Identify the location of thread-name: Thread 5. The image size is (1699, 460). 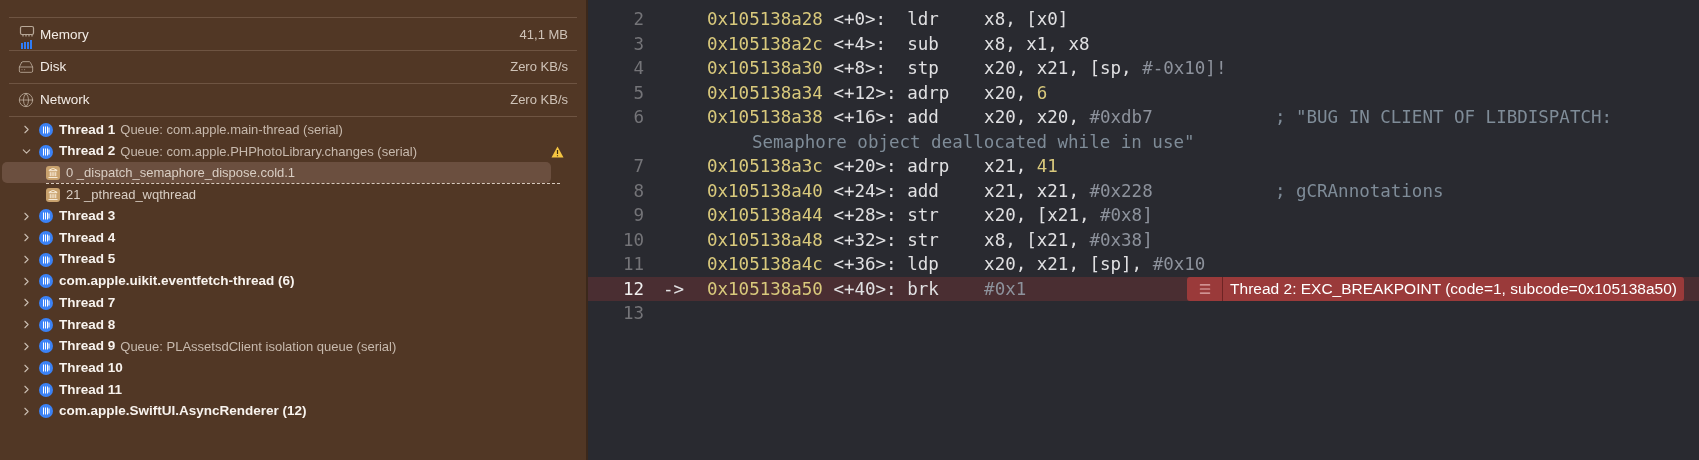
(87, 259).